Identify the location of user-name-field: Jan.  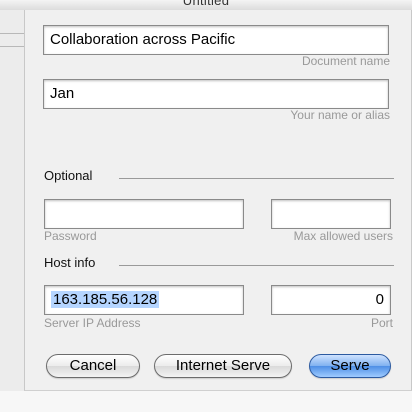
(216, 94).